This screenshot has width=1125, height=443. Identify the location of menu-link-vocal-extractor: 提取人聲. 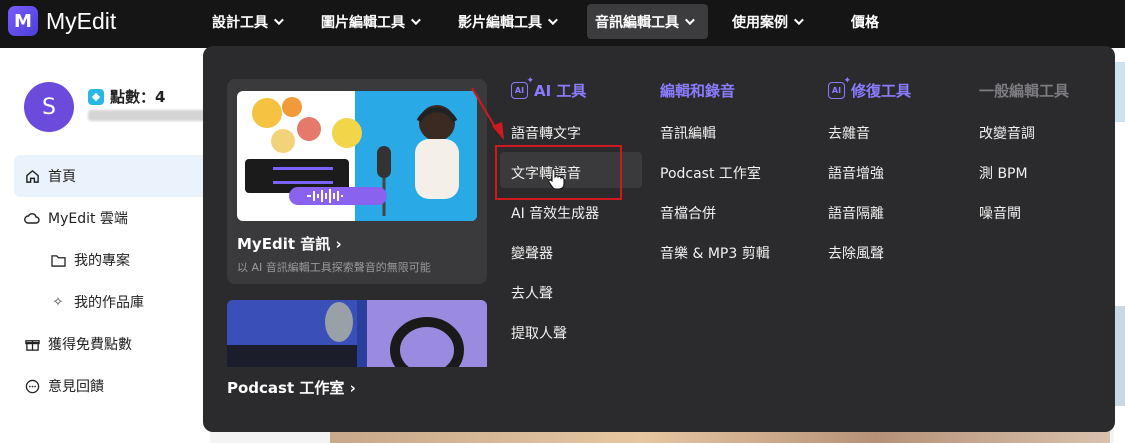
(539, 333).